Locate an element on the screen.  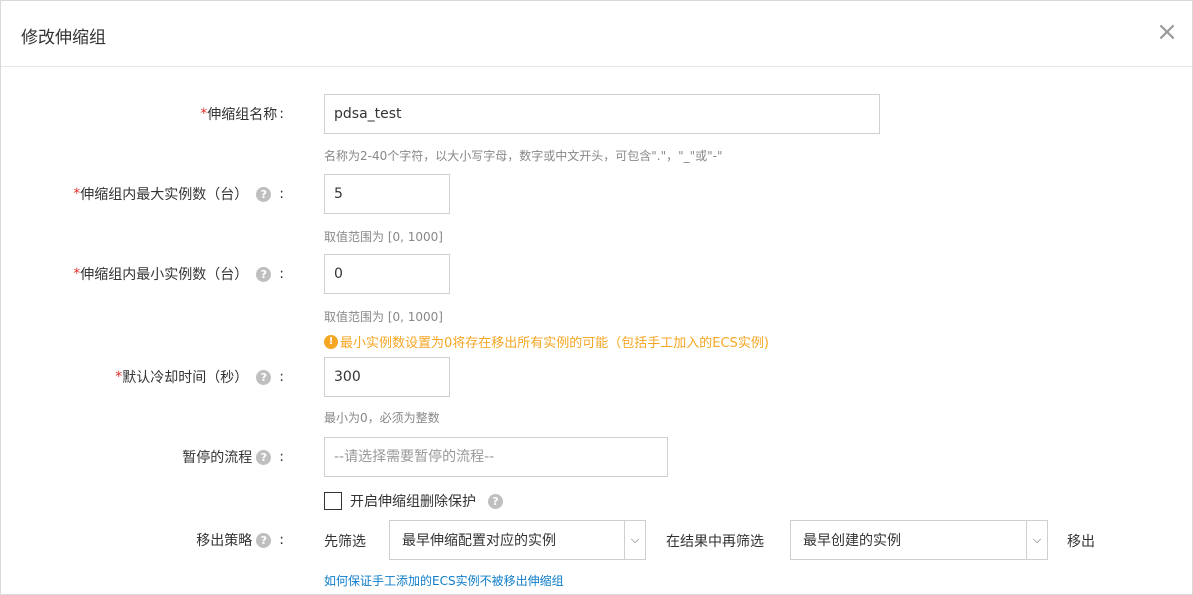
min-instances-input is located at coordinates (387, 274).